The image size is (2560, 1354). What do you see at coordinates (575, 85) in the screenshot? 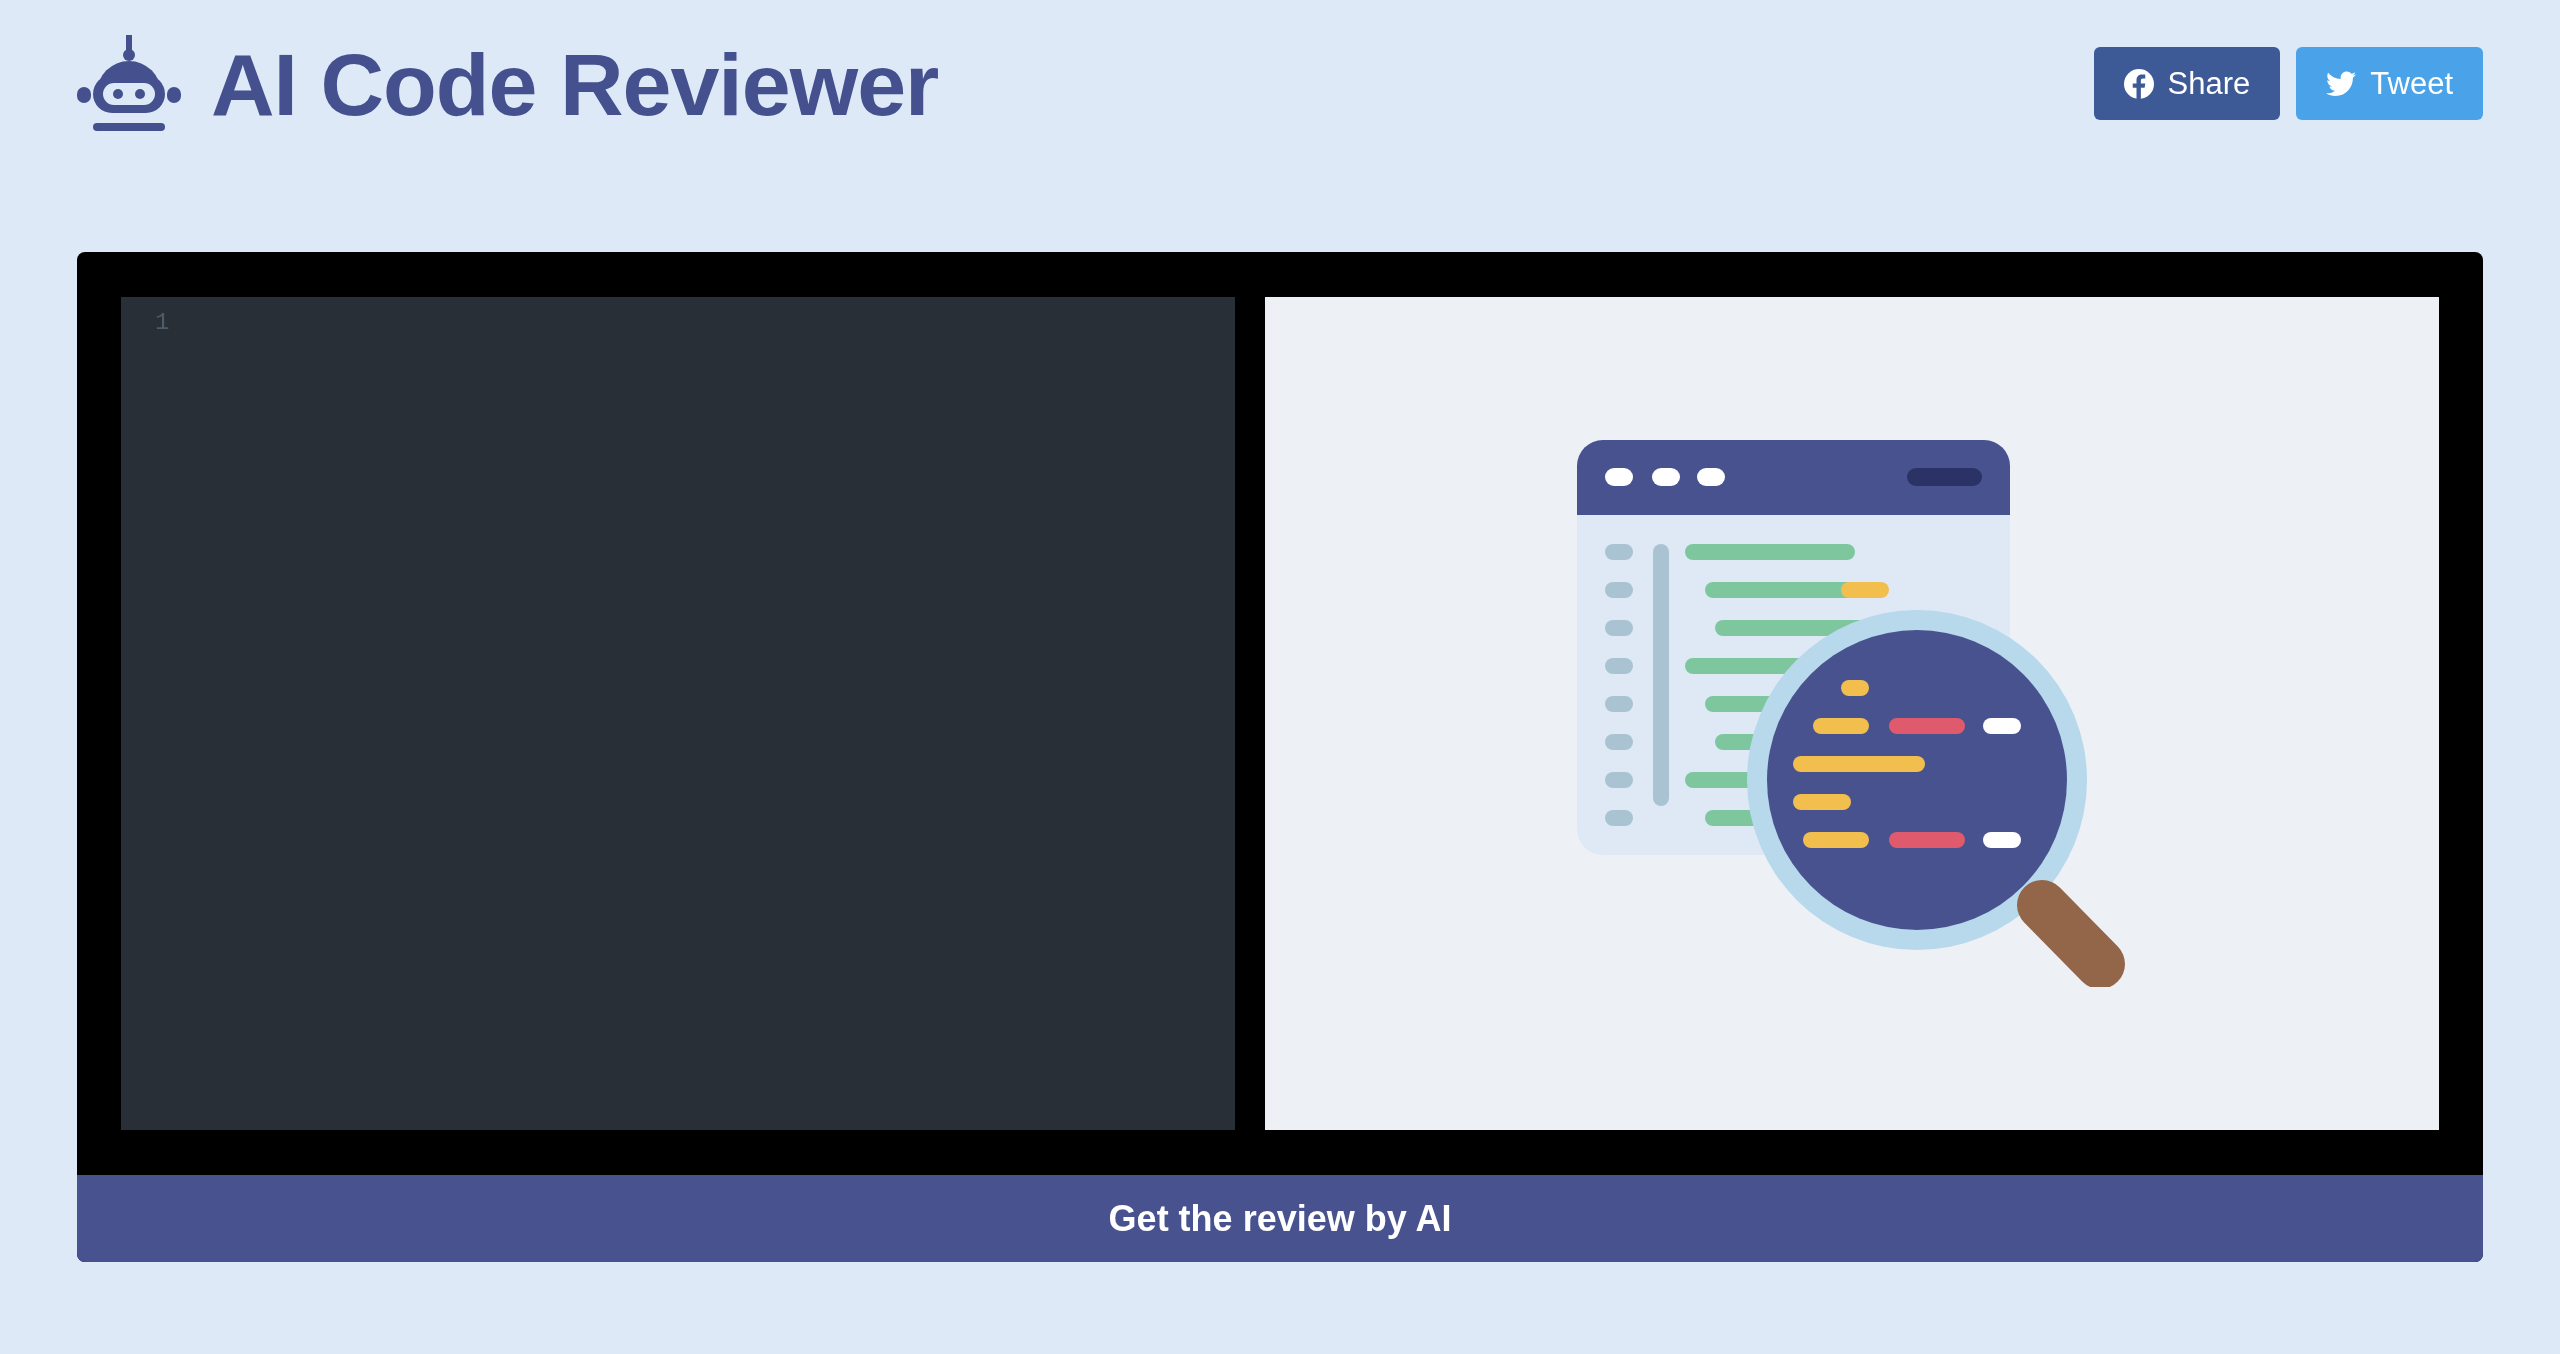
I see `app-title: AI Code Reviewer` at bounding box center [575, 85].